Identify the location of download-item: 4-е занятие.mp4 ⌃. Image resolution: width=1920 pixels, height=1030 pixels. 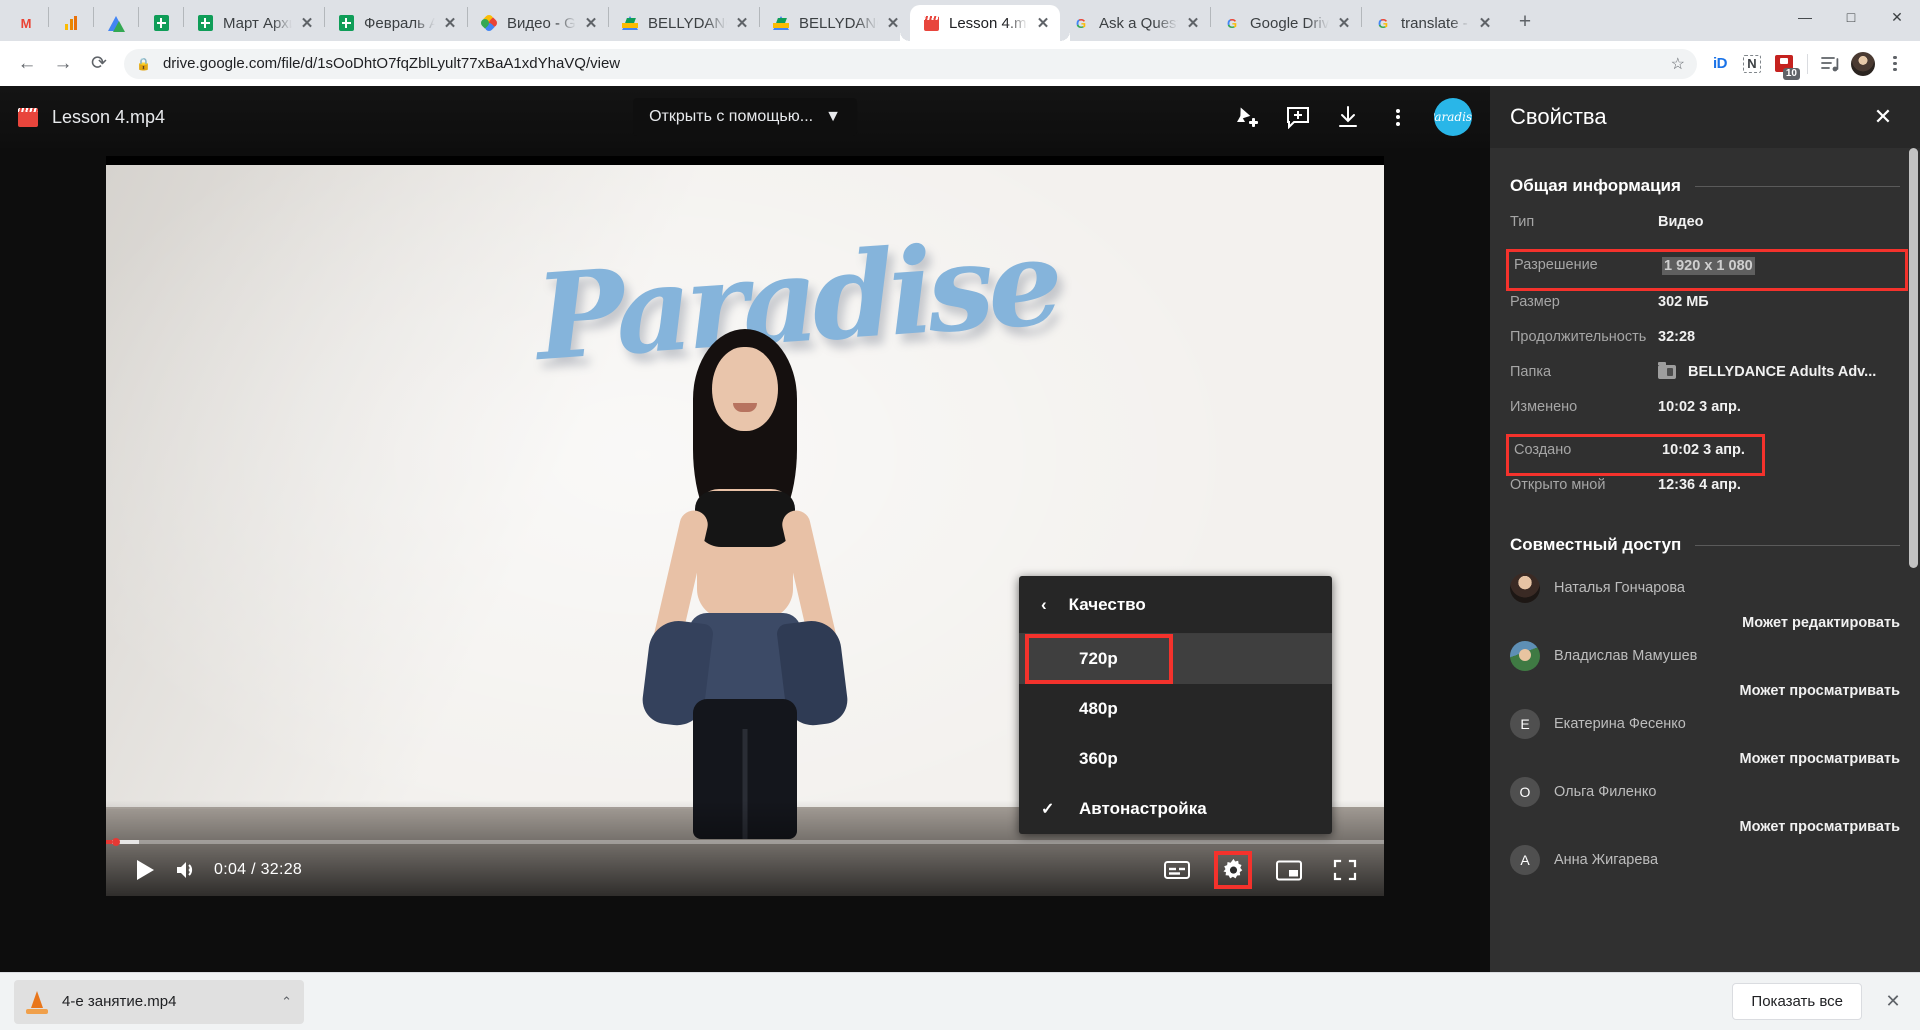
(159, 1001).